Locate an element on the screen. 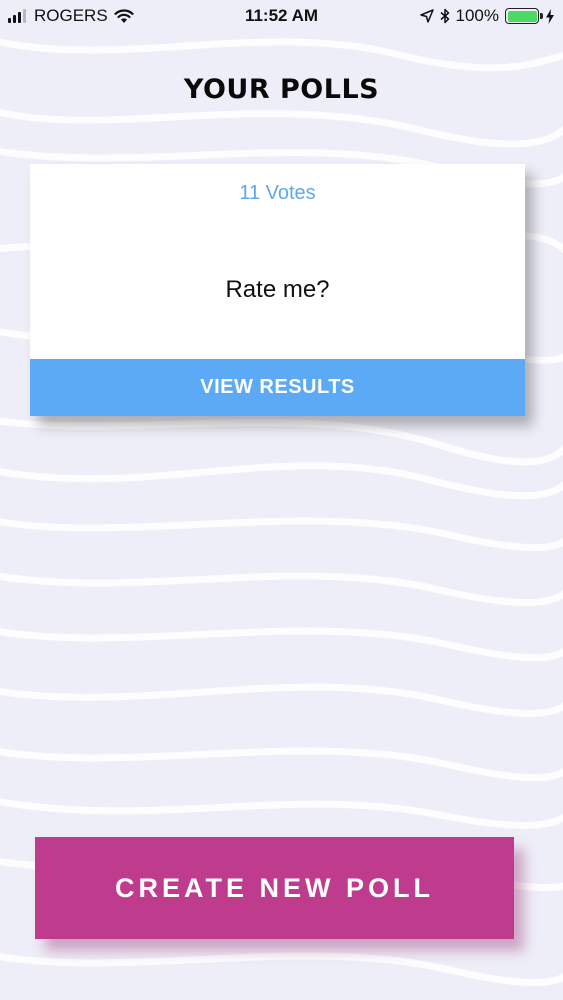  location-arrow-icon is located at coordinates (426, 16).